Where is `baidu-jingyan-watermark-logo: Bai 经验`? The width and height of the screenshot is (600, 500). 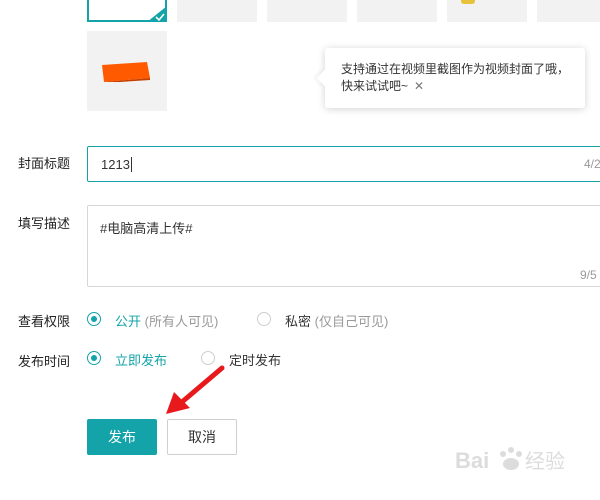 baidu-jingyan-watermark-logo: Bai 经验 is located at coordinates (510, 460).